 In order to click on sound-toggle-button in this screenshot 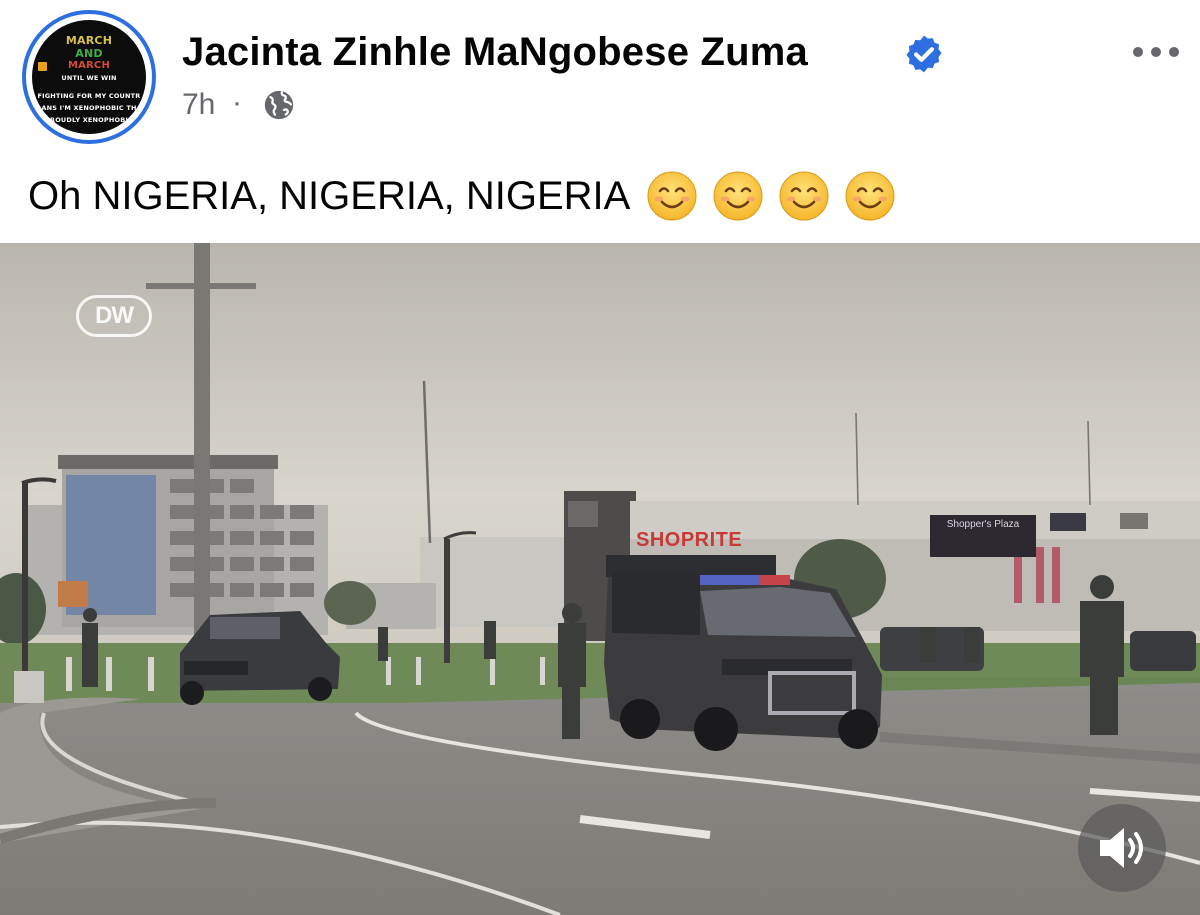, I will do `click(1122, 848)`.